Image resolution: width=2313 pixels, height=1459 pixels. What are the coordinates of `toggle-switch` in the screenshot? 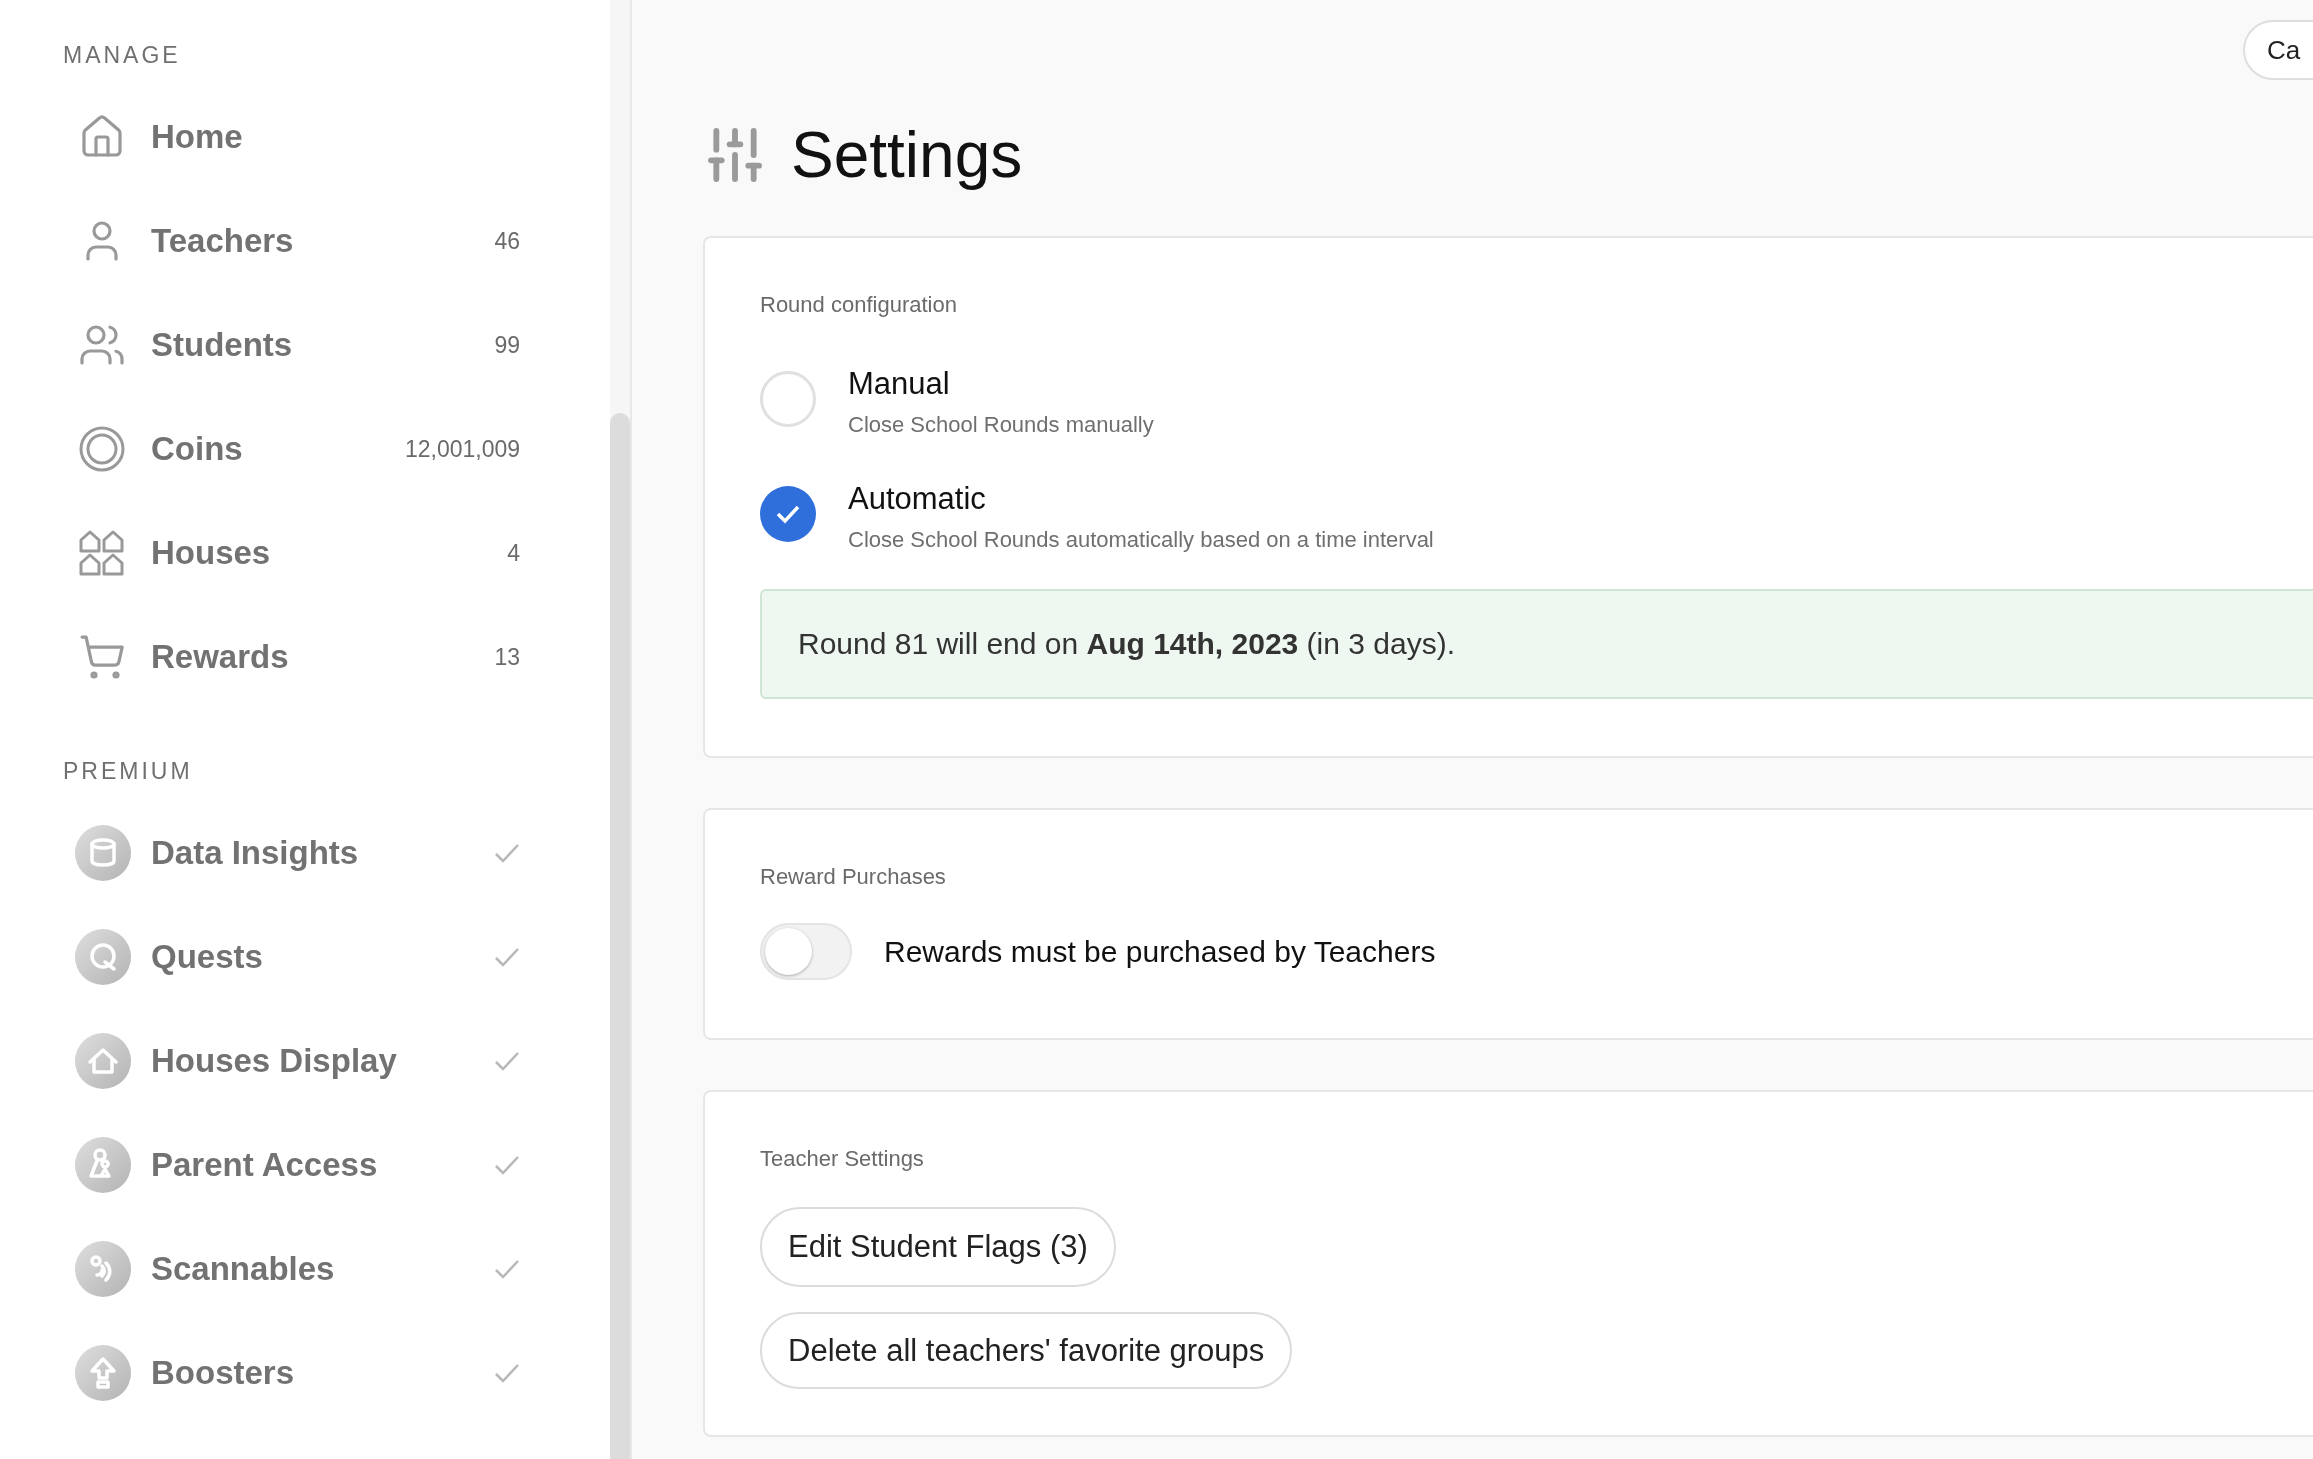 It's located at (806, 951).